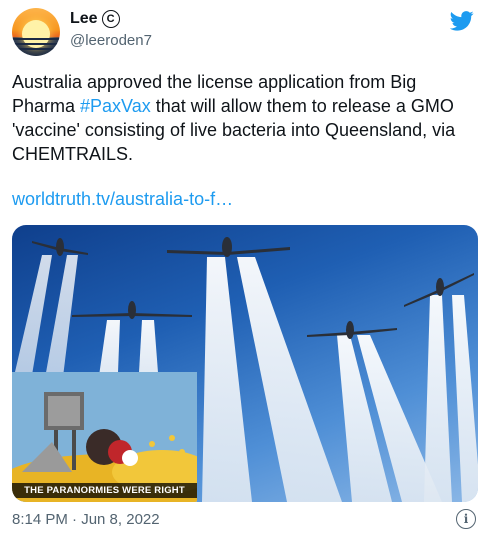 The height and width of the screenshot is (541, 490). Describe the element at coordinates (104, 490) in the screenshot. I see `meme-caption: THE PARANORMIES WERE RIGHT` at that location.